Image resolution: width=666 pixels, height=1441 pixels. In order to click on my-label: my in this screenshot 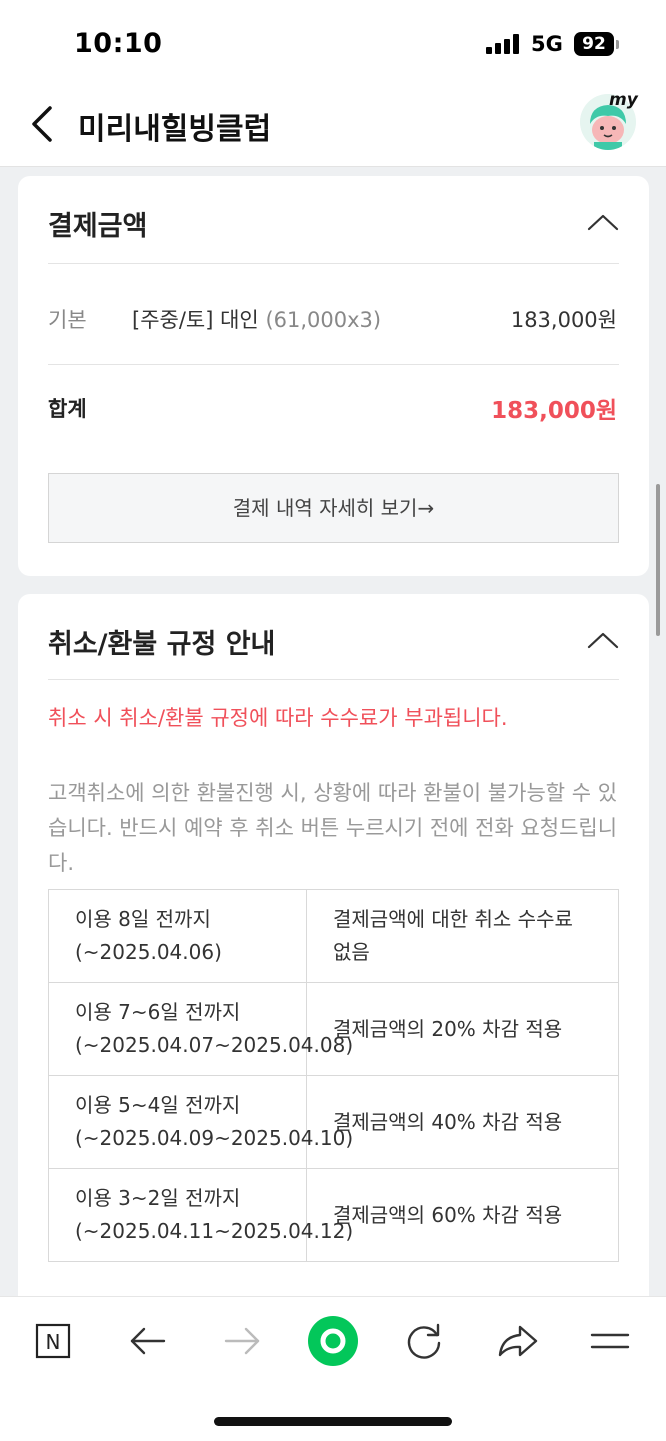, I will do `click(623, 100)`.